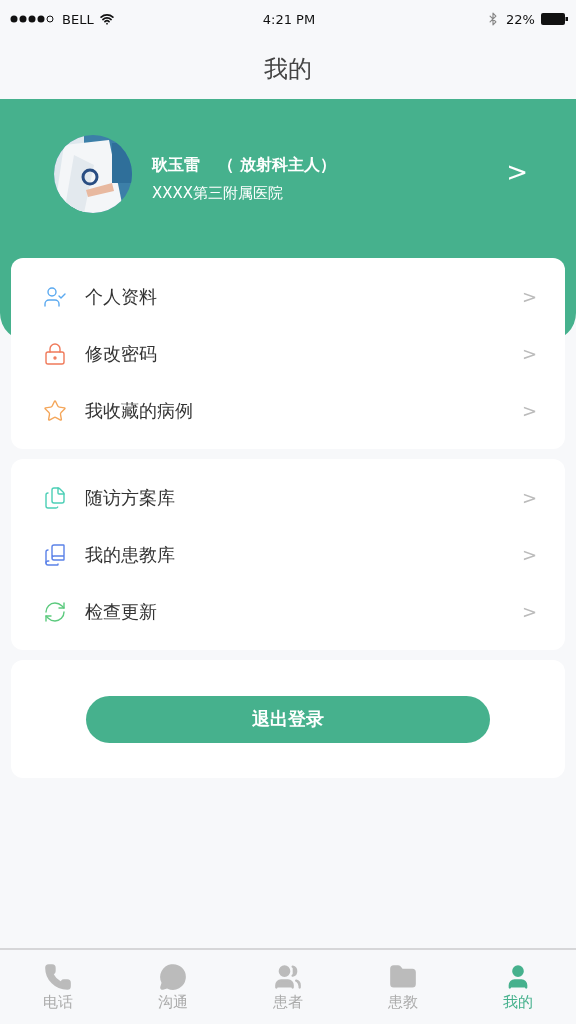 This screenshot has height=1024, width=576. What do you see at coordinates (277, 165) in the screenshot?
I see `doctor-title: （ 放射科主人）` at bounding box center [277, 165].